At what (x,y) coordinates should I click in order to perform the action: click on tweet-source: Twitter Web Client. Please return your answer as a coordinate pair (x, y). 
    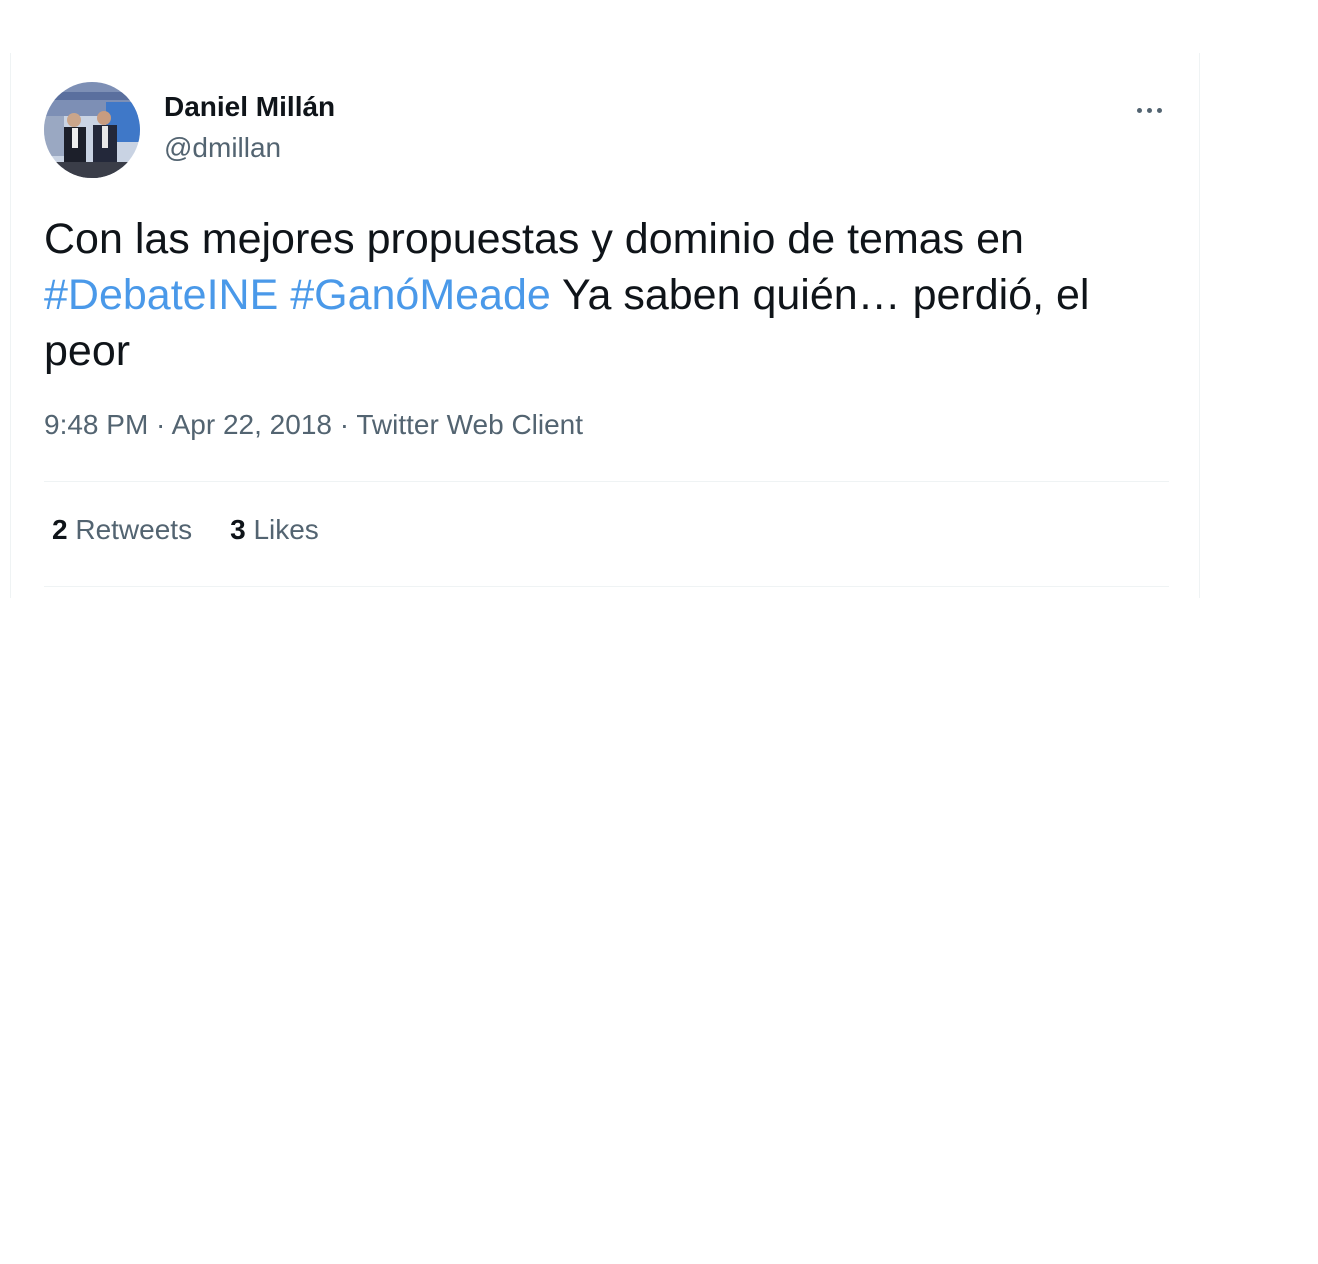
    Looking at the image, I should click on (470, 424).